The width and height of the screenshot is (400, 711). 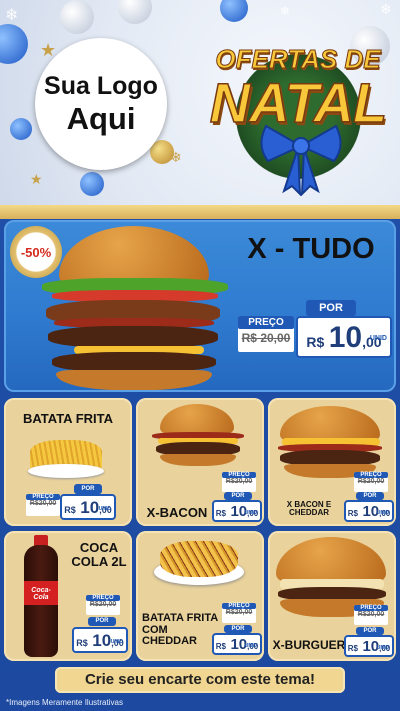 I want to click on logo-text-line1: Sua Logo, so click(x=101, y=86).